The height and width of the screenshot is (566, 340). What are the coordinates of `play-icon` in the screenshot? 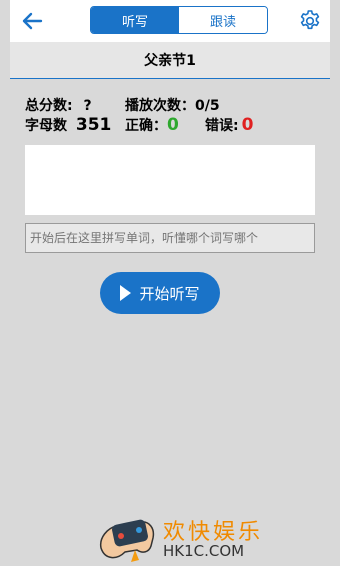 It's located at (126, 293).